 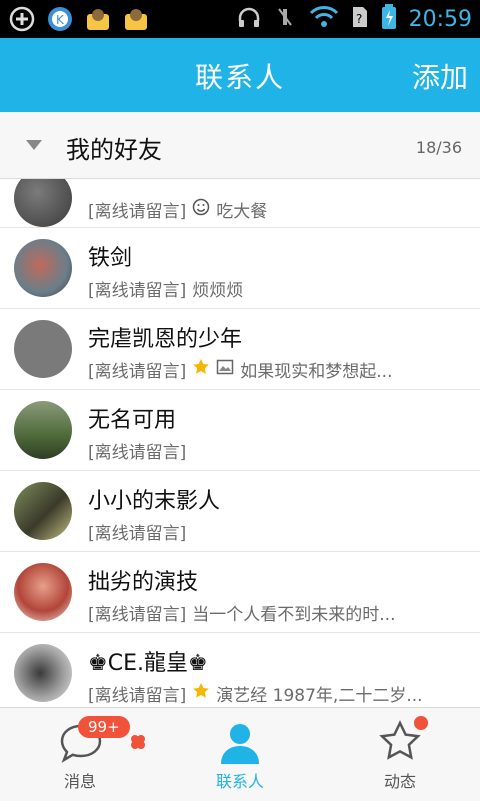 I want to click on tab-feeds: 动态, so click(x=400, y=754).